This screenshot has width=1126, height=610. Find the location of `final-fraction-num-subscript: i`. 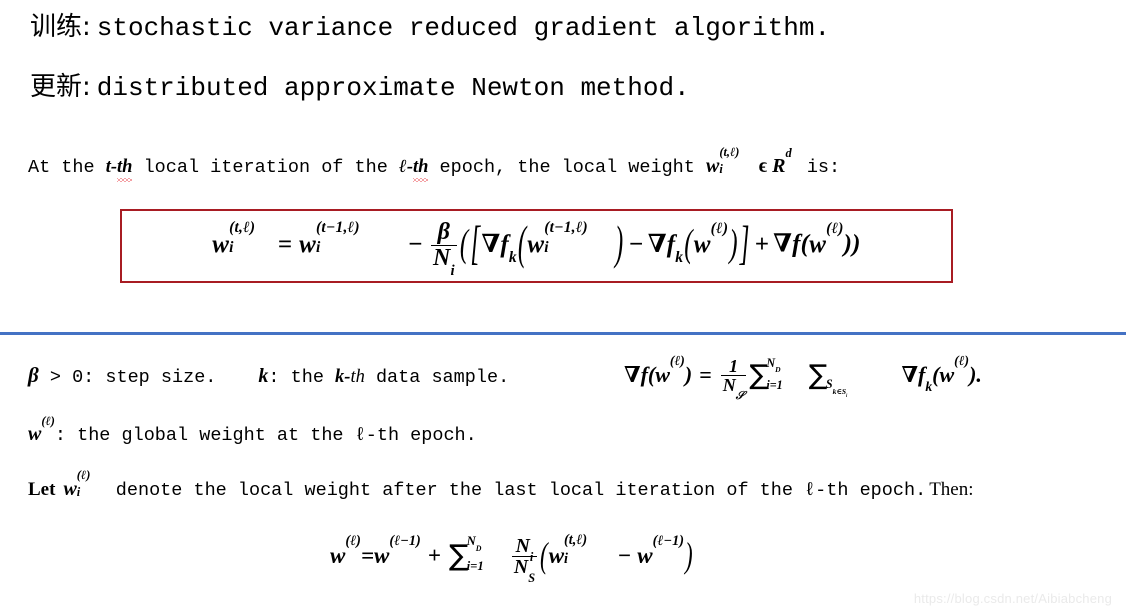

final-fraction-num-subscript: i is located at coordinates (531, 556).